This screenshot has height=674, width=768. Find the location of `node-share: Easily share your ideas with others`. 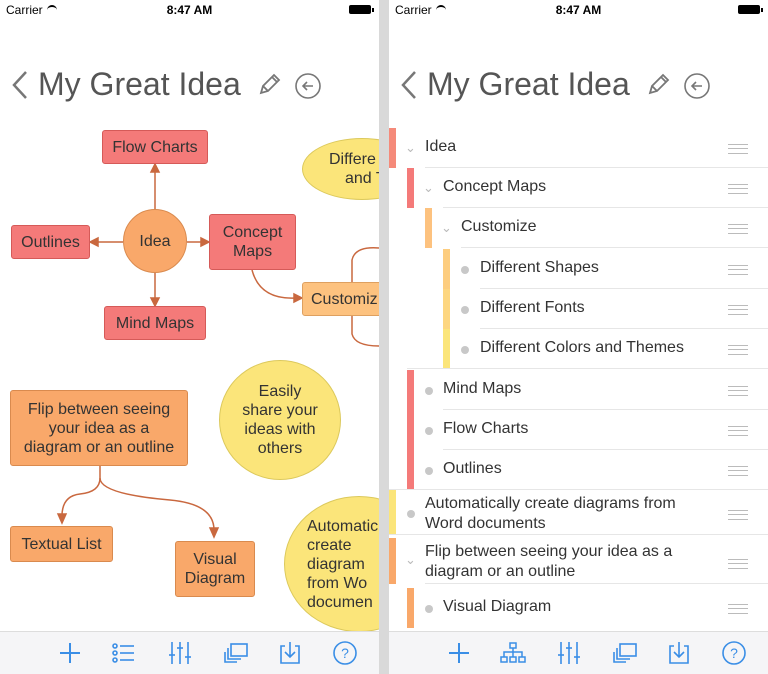

node-share: Easily share your ideas with others is located at coordinates (280, 420).